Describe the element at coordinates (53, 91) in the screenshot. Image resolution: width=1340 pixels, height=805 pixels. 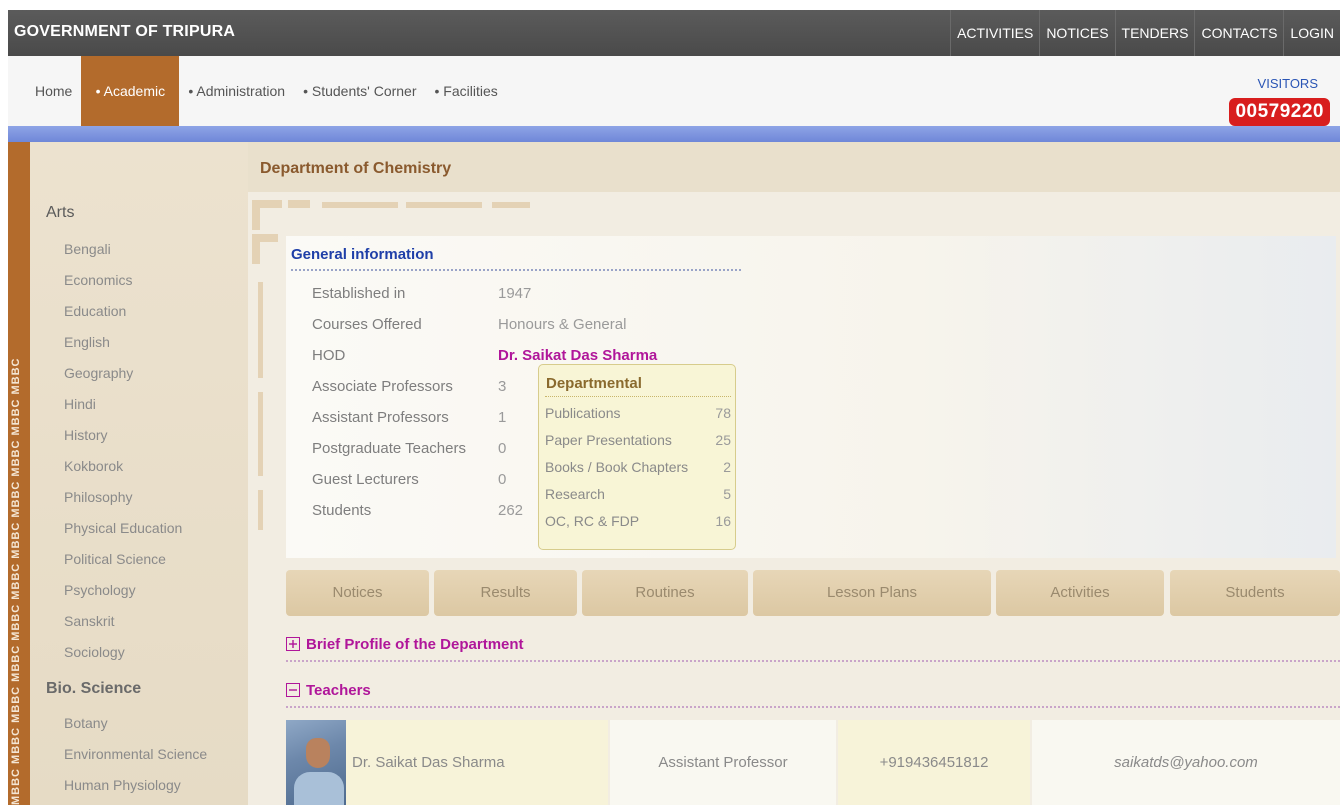
I see `nav-home: Home` at that location.